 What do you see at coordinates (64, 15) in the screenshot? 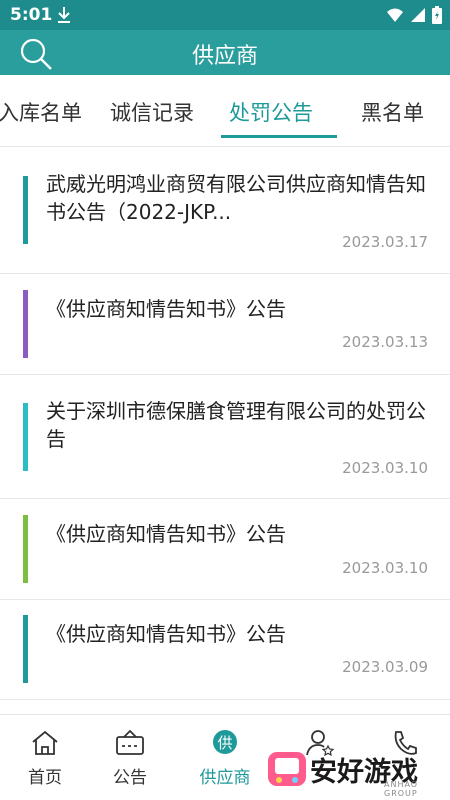
I see `download-icon` at bounding box center [64, 15].